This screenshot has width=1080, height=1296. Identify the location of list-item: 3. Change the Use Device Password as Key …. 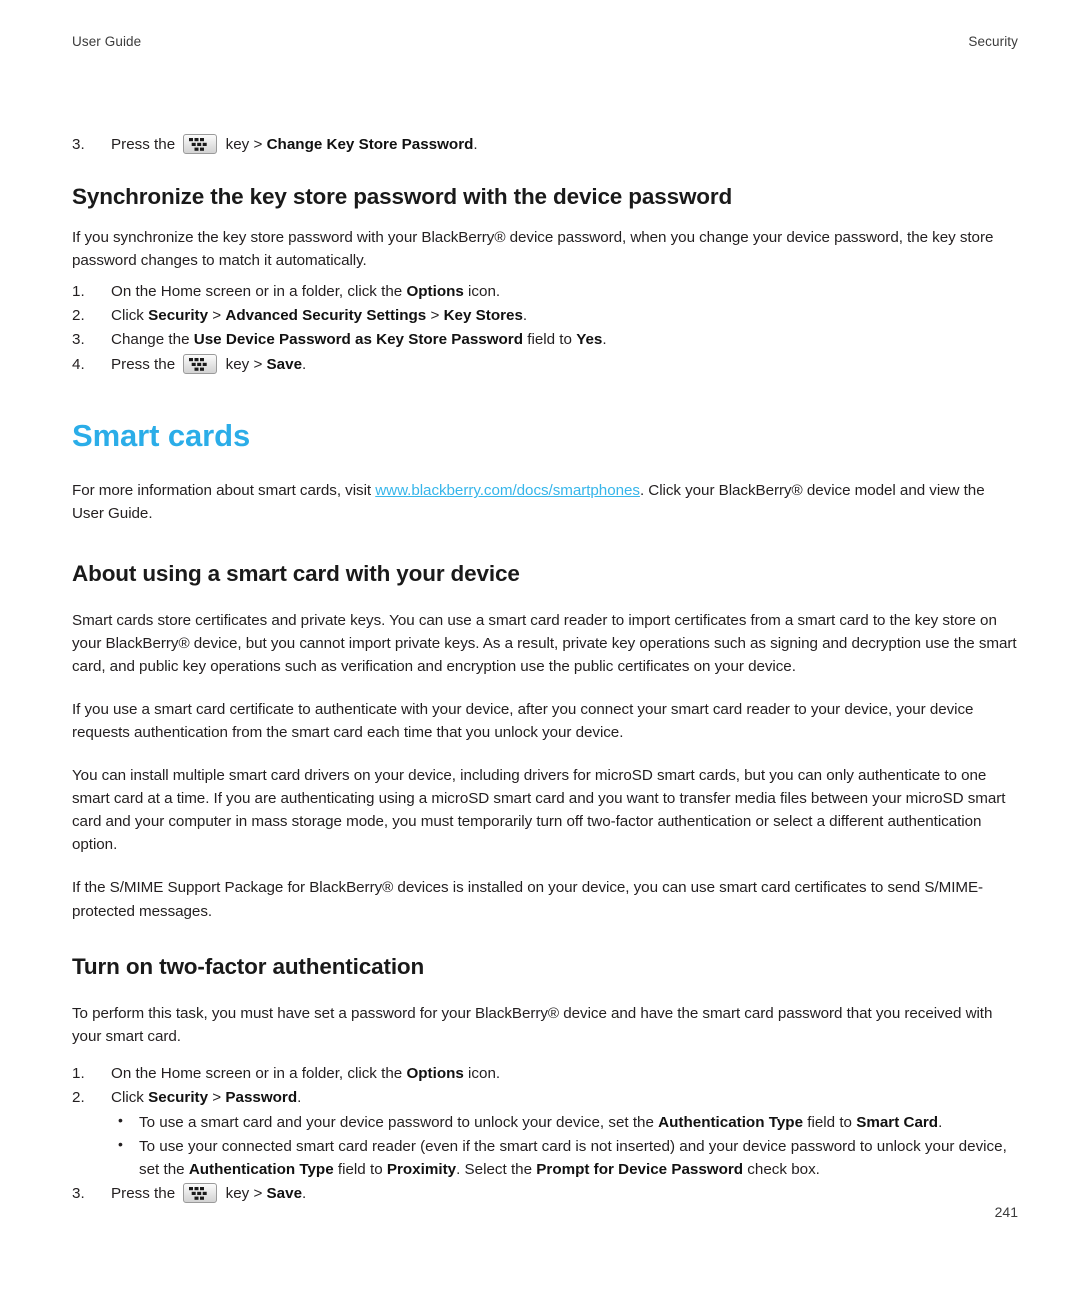
(545, 339).